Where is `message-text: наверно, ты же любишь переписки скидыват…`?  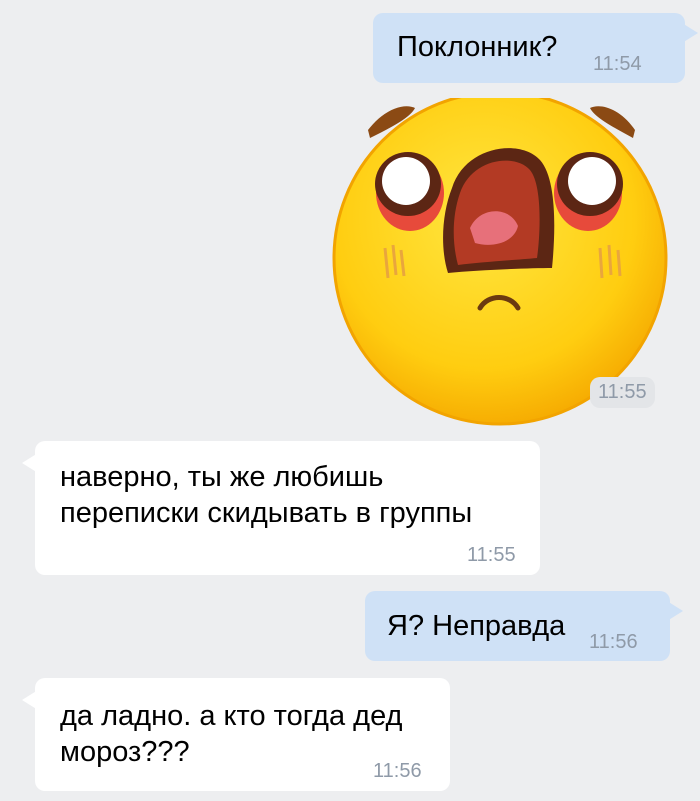 message-text: наверно, ты же любишь переписки скидыват… is located at coordinates (266, 495).